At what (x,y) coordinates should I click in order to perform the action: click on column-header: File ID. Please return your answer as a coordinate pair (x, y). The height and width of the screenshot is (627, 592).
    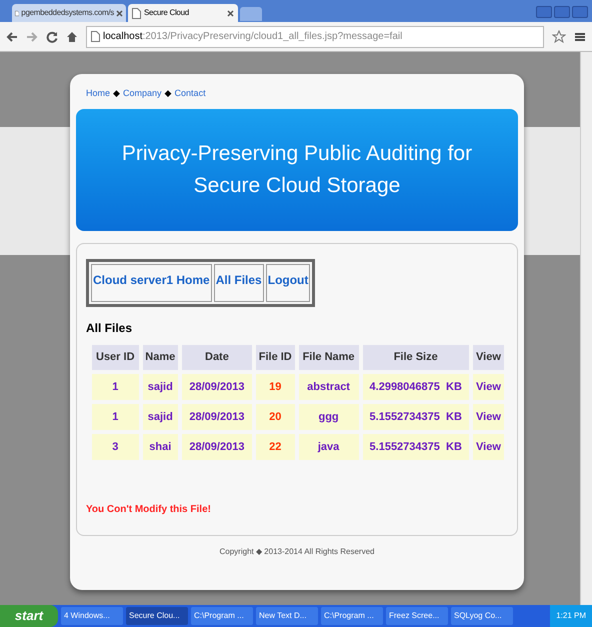
    Looking at the image, I should click on (275, 357).